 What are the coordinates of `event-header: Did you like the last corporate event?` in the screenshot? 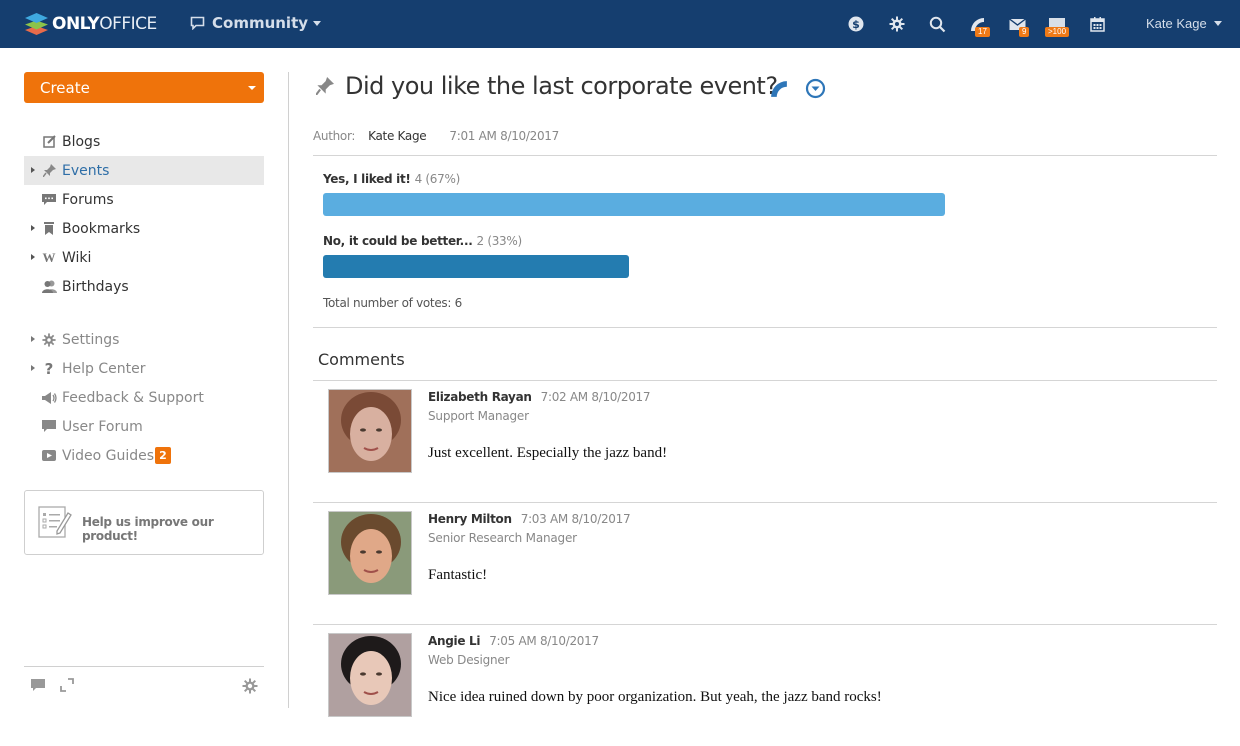 It's located at (765, 88).